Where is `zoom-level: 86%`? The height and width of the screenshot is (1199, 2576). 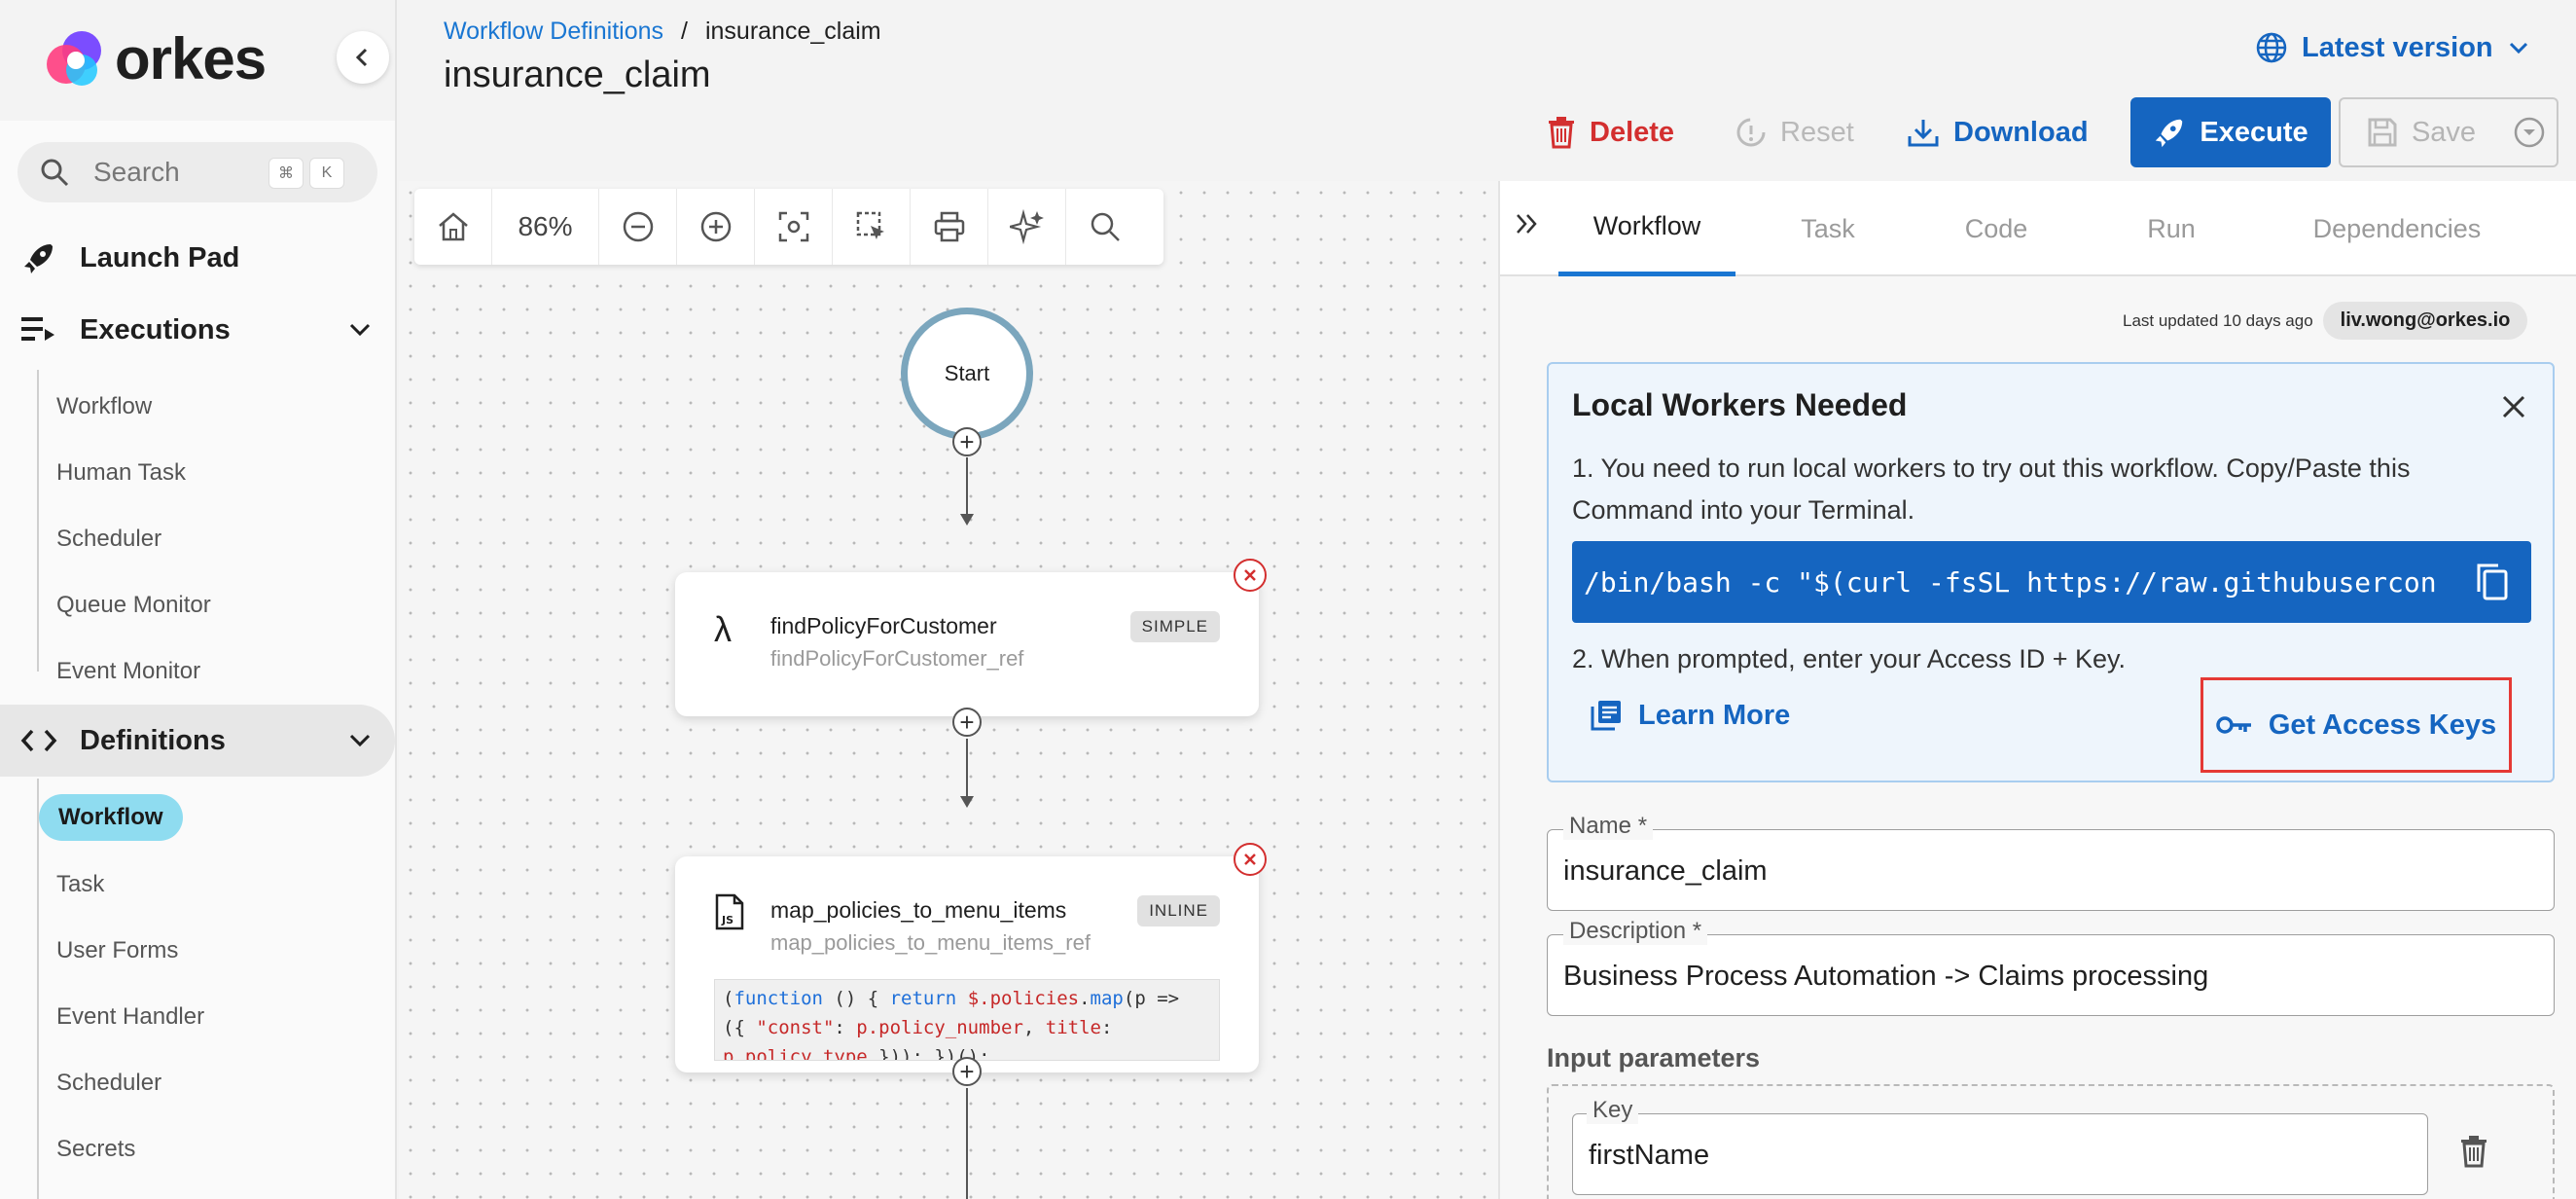 zoom-level: 86% is located at coordinates (545, 227).